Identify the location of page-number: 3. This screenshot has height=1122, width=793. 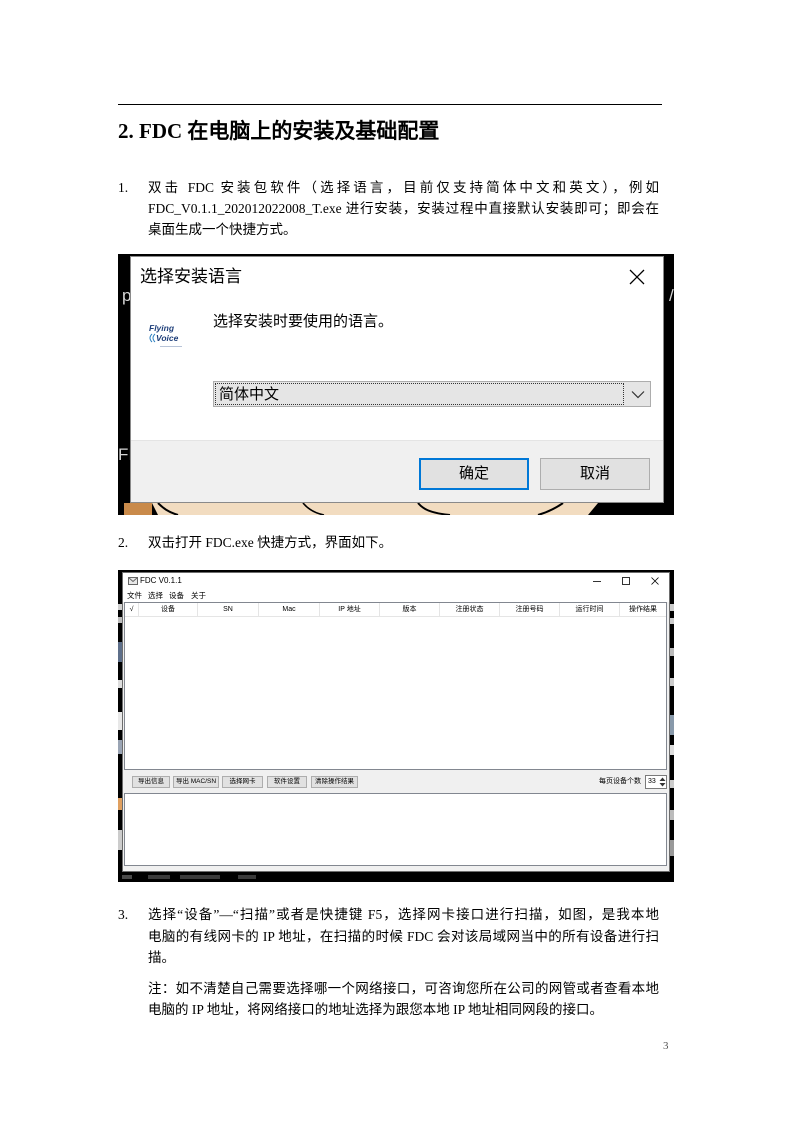
(666, 1046).